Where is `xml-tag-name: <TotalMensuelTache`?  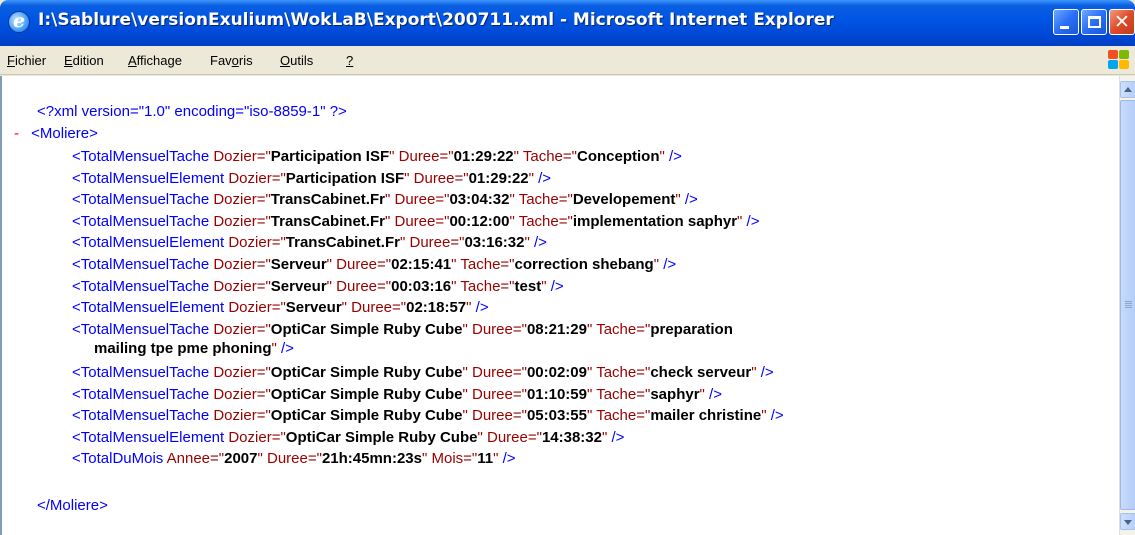
xml-tag-name: <TotalMensuelTache is located at coordinates (141, 286).